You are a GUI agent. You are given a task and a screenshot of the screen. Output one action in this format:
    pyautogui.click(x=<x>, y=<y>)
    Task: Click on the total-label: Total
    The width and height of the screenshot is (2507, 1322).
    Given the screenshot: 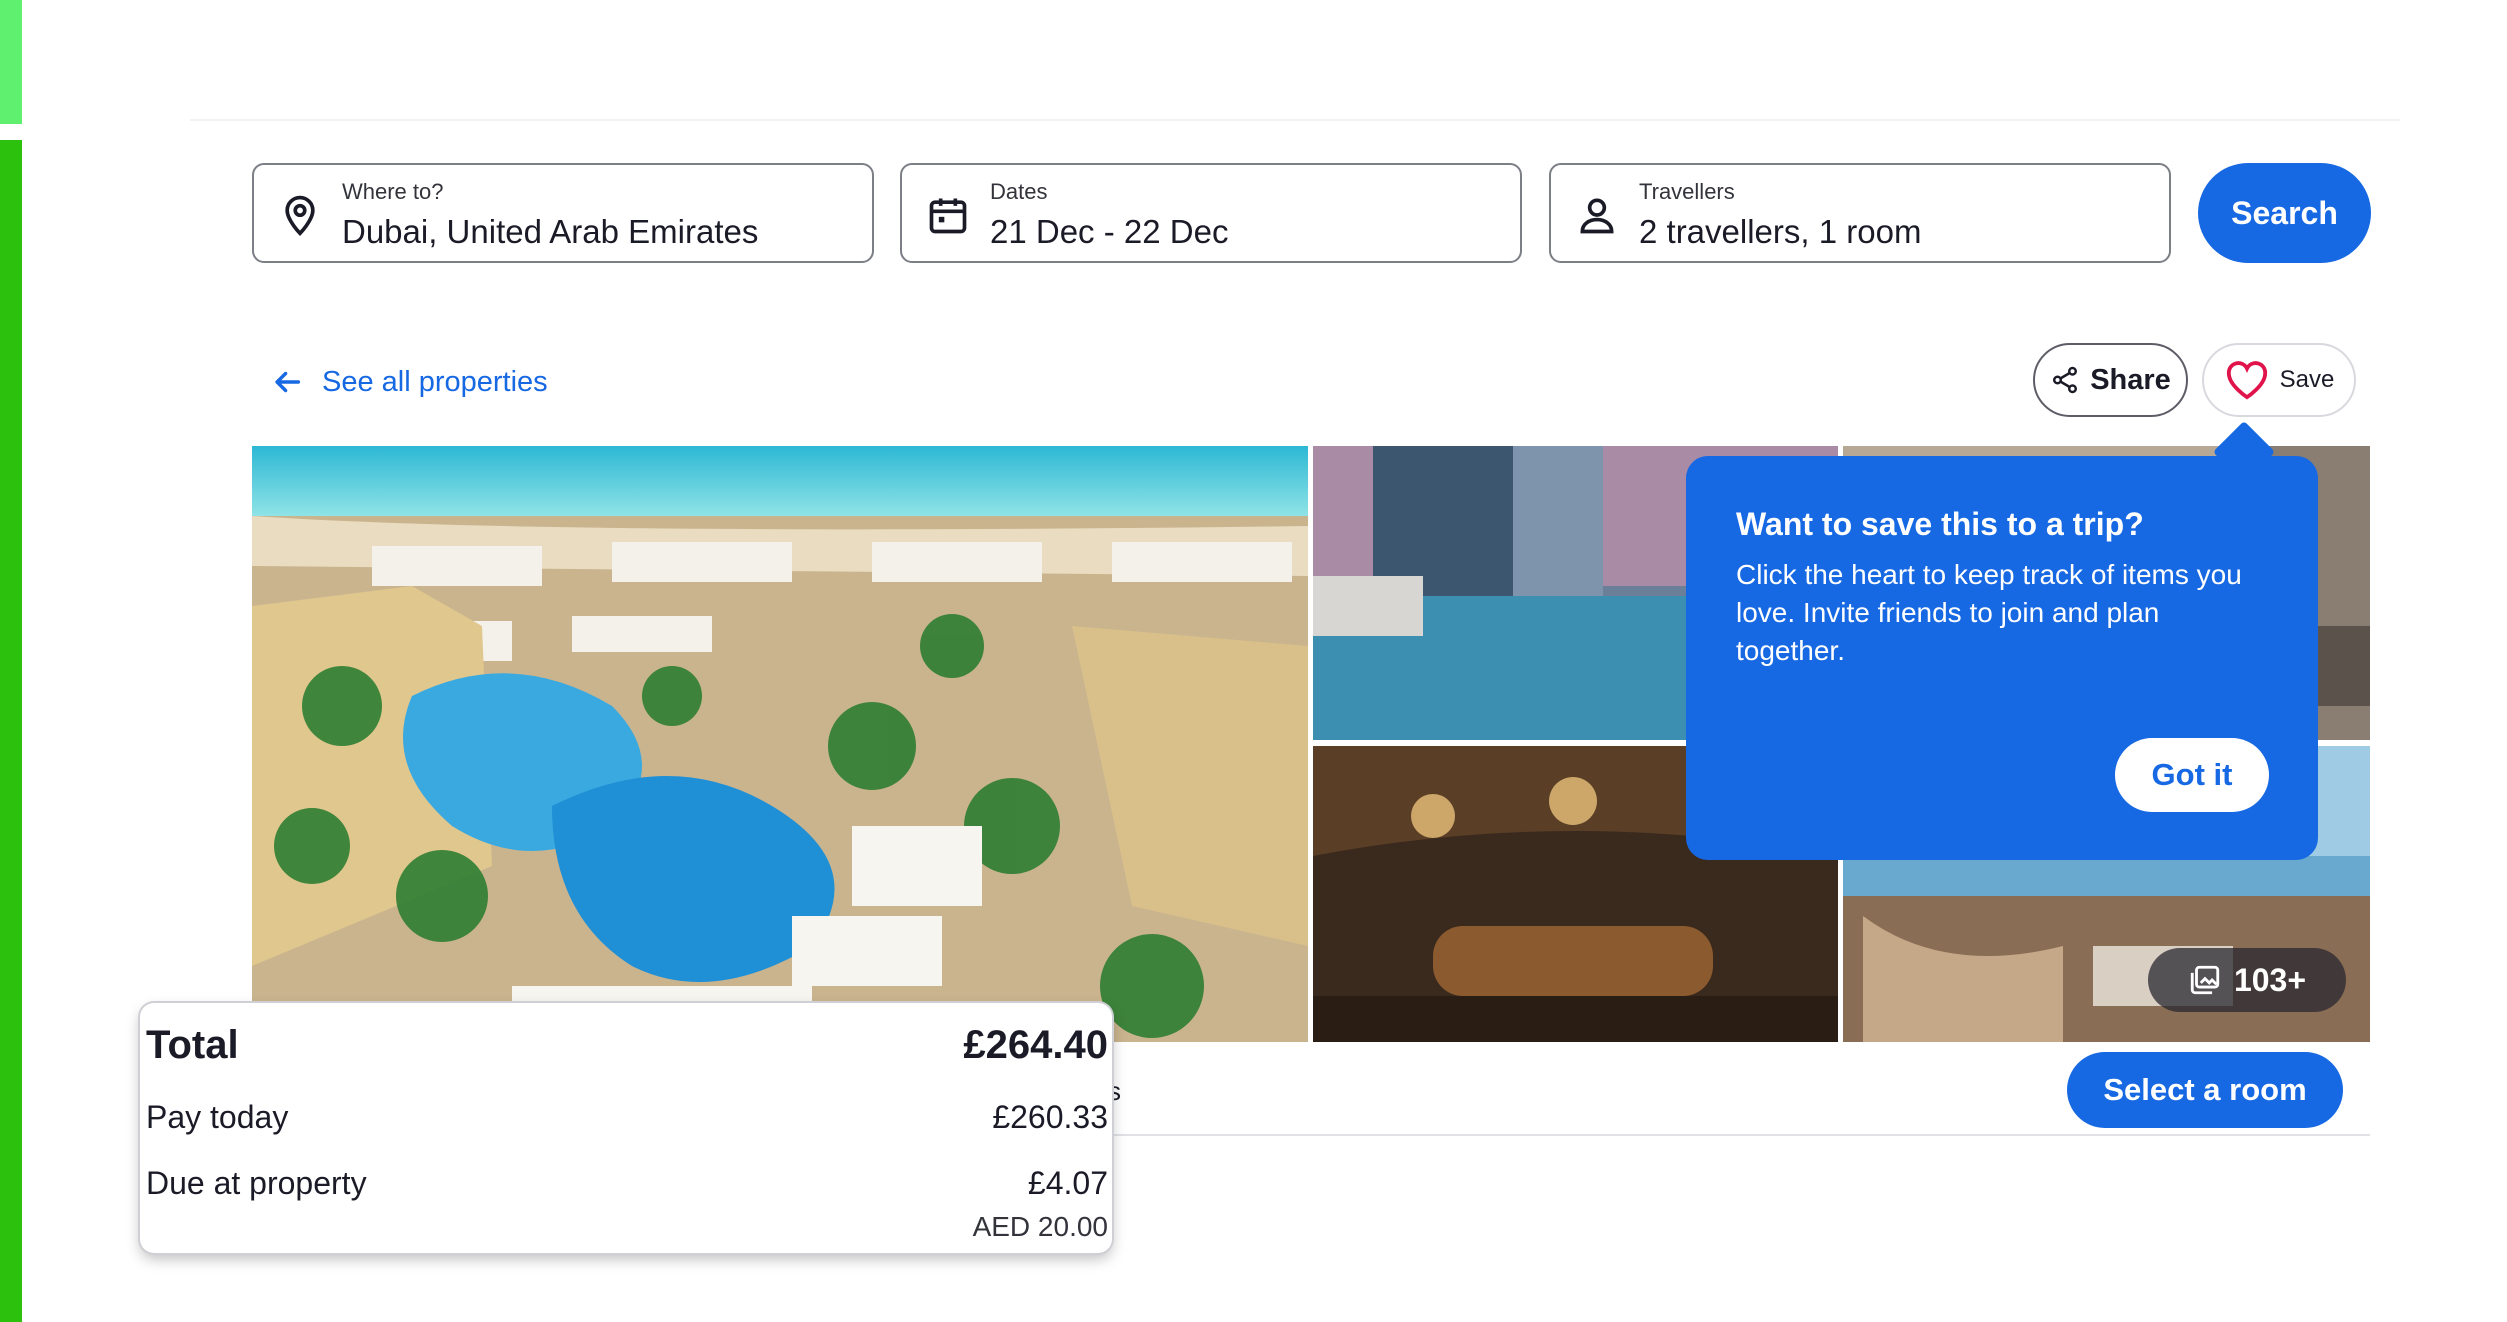 What is the action you would take?
    pyautogui.click(x=192, y=1045)
    